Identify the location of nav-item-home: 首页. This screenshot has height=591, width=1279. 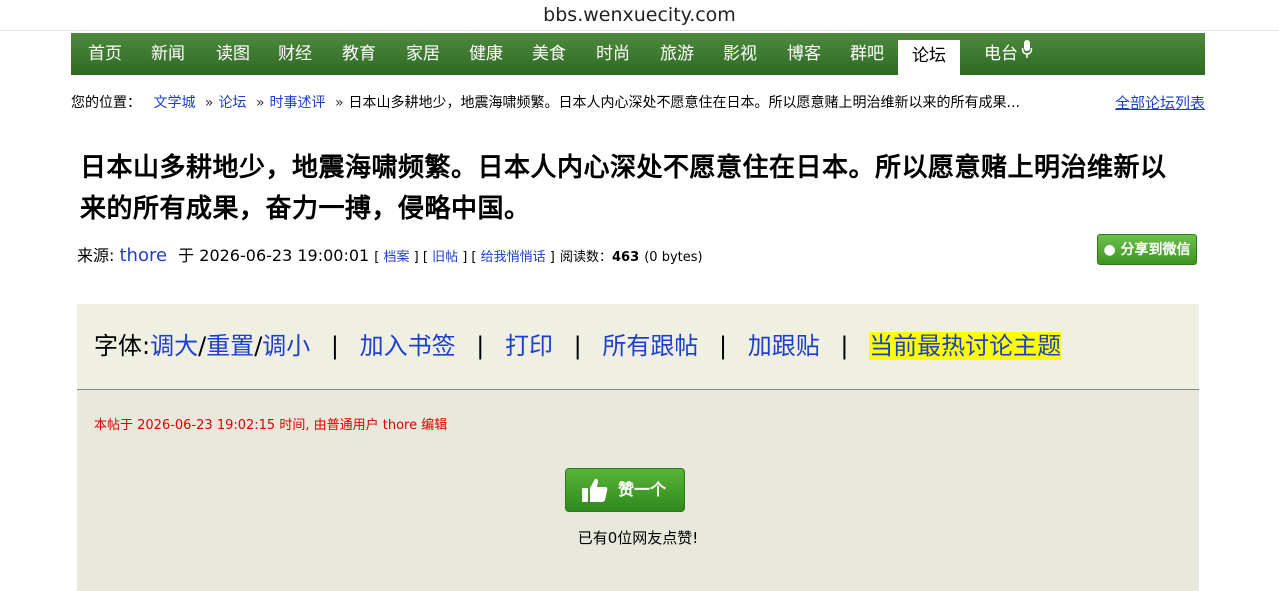
(105, 54).